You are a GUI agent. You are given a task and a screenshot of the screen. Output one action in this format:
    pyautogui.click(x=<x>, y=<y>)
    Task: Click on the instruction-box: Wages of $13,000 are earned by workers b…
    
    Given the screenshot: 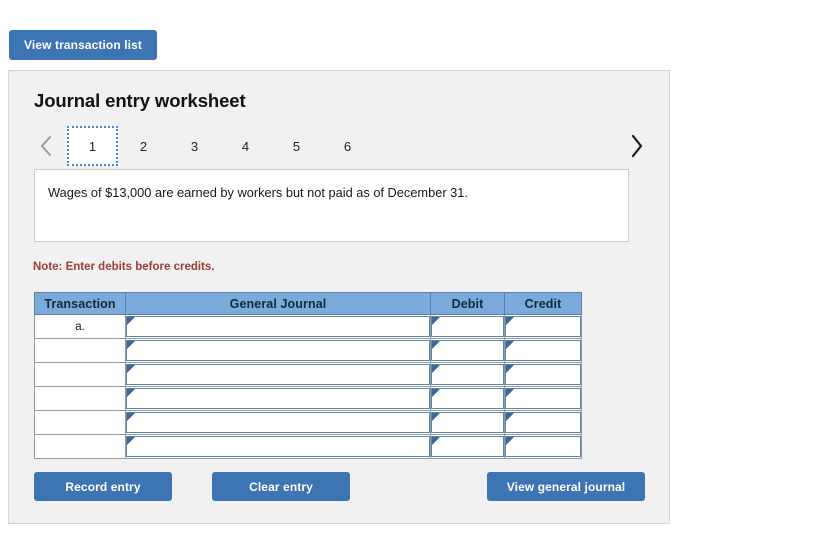 What is the action you would take?
    pyautogui.click(x=331, y=205)
    